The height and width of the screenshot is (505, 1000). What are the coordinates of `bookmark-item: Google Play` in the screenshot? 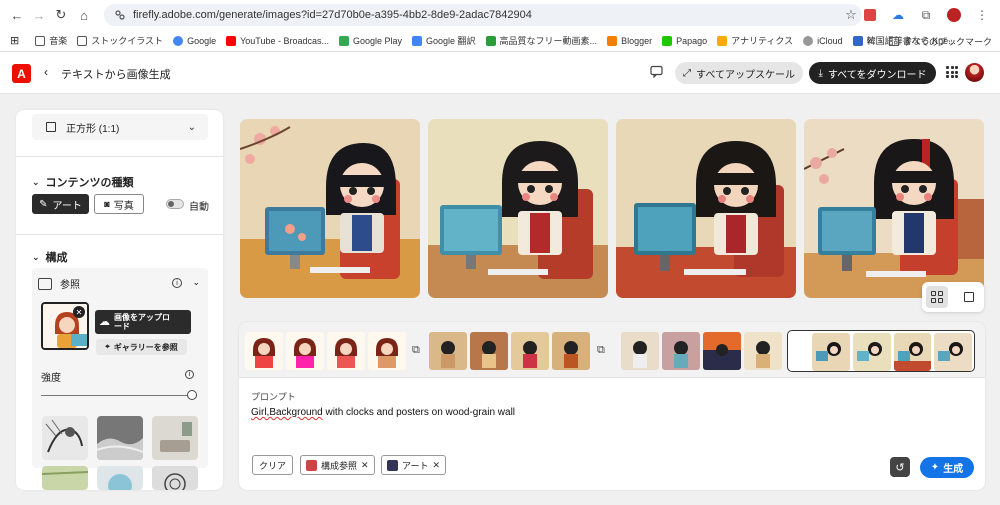 It's located at (370, 40).